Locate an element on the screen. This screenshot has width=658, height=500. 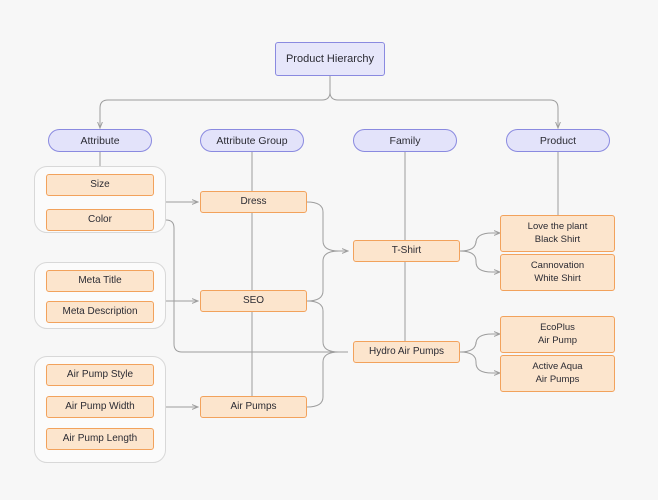
edge-airpumps-to-hydro is located at coordinates (323, 379).